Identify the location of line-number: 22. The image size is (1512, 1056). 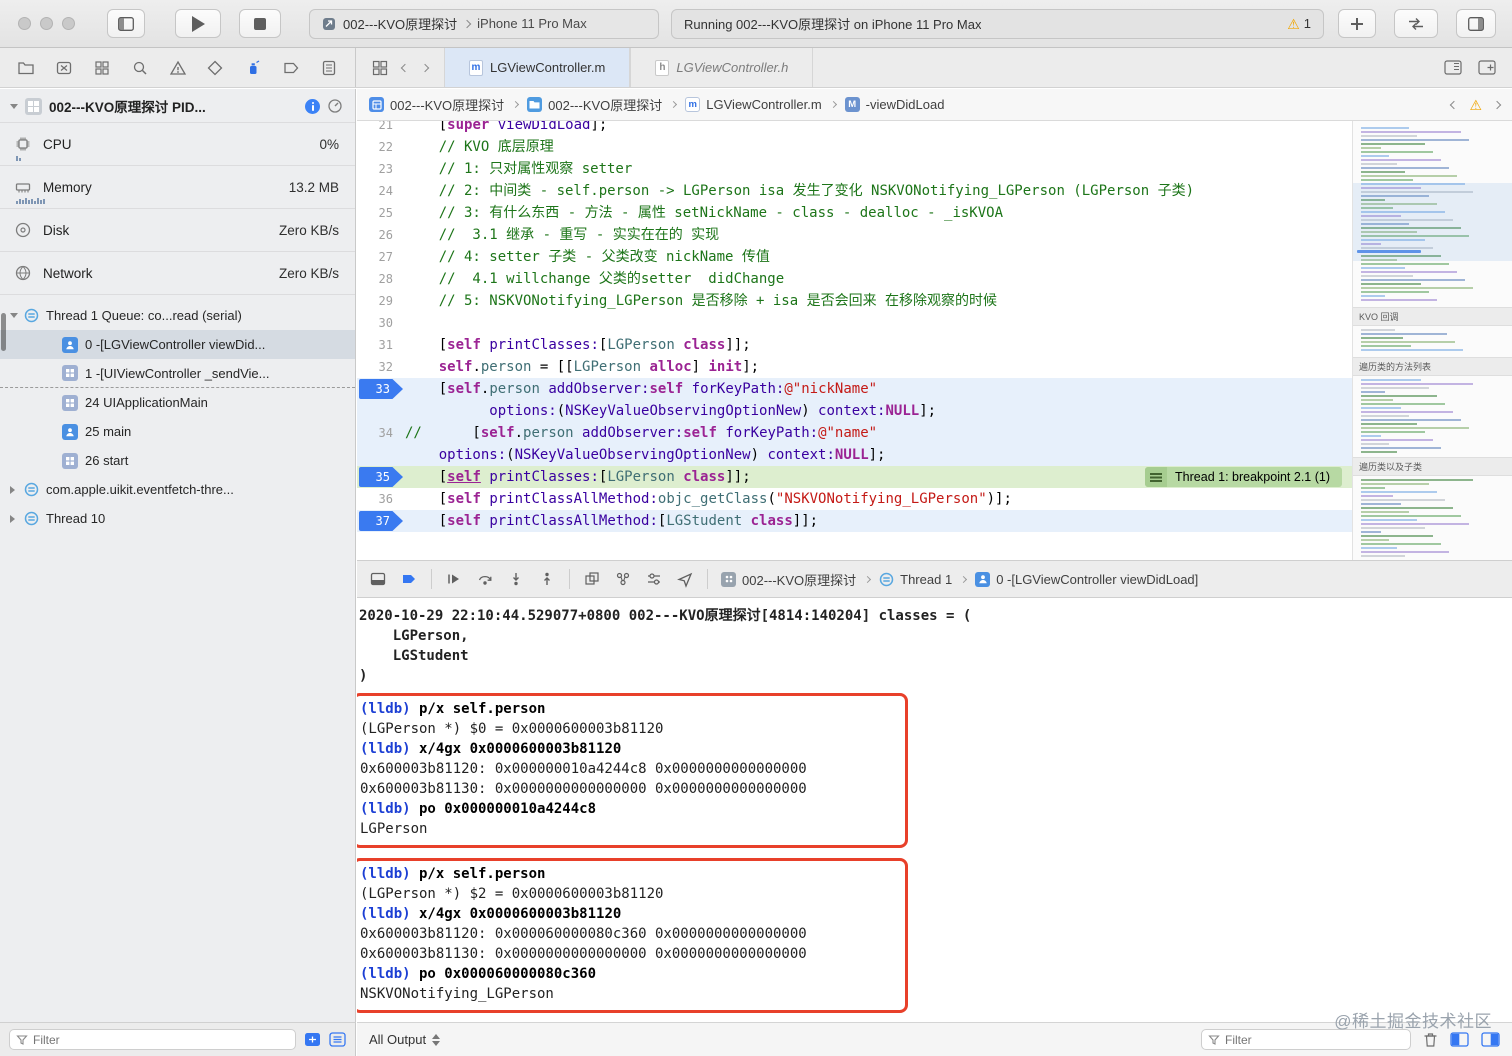
(381, 147).